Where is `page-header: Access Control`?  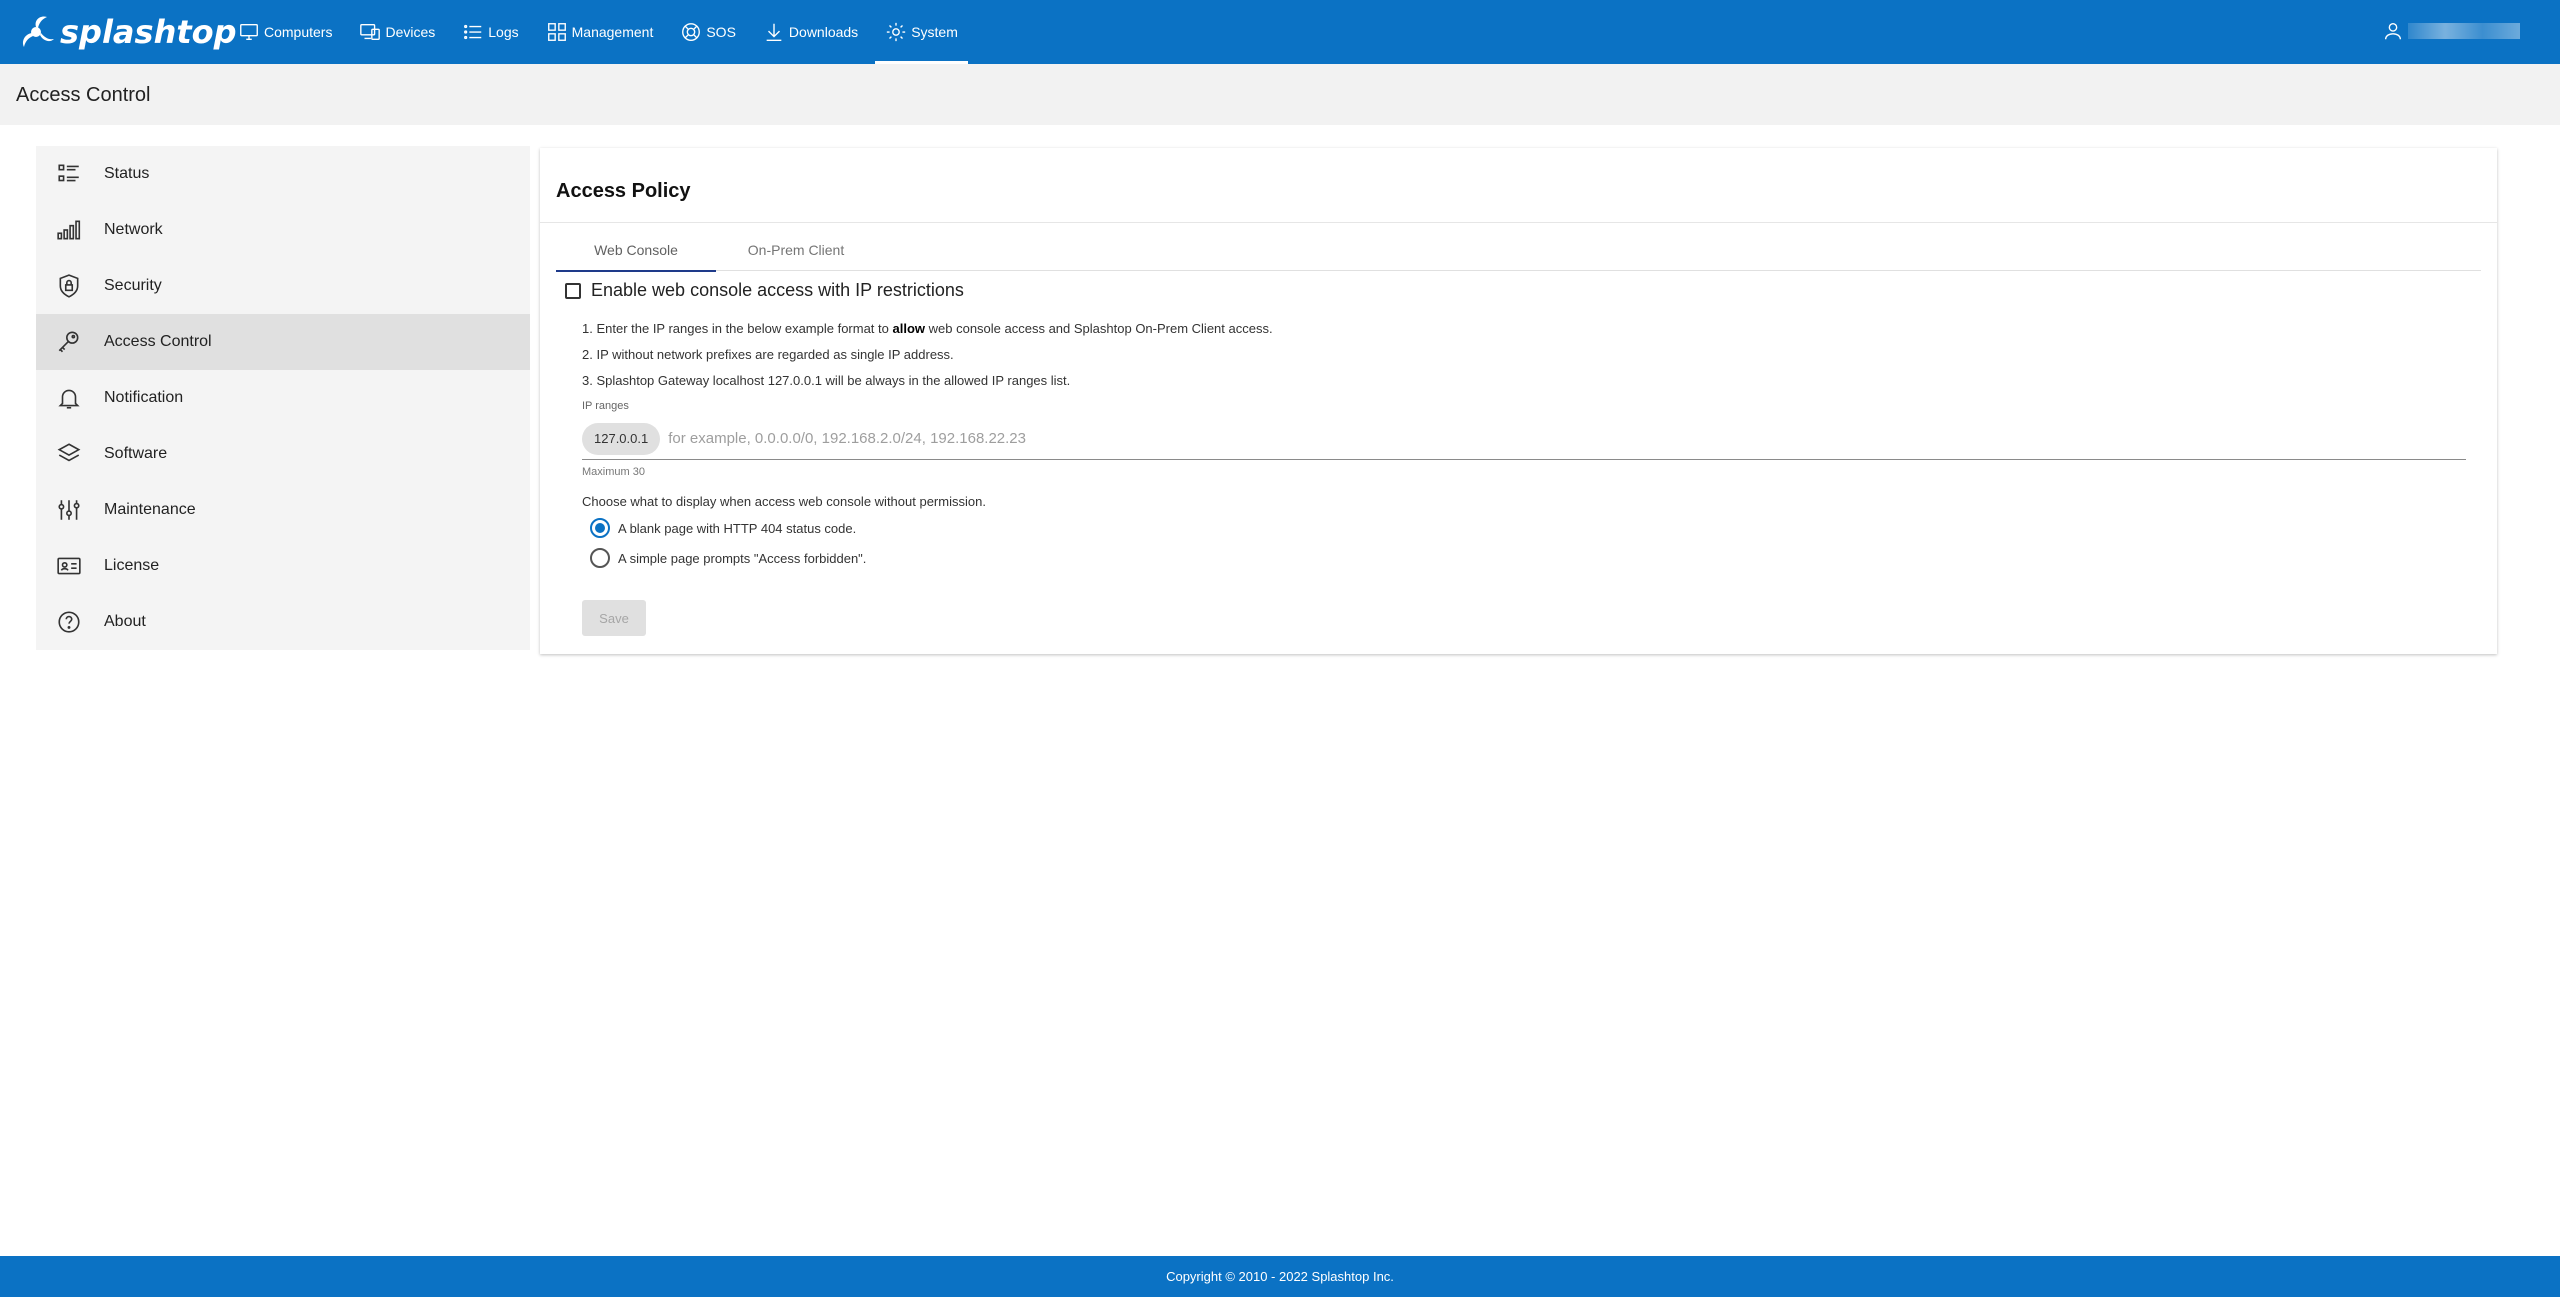
page-header: Access Control is located at coordinates (1280, 94).